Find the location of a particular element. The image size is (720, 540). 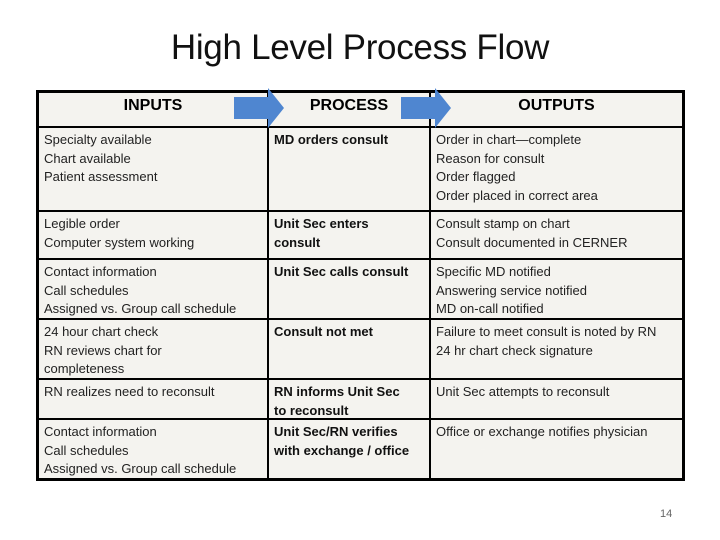

cell-line: Specific MD notified is located at coordinates (493, 271).